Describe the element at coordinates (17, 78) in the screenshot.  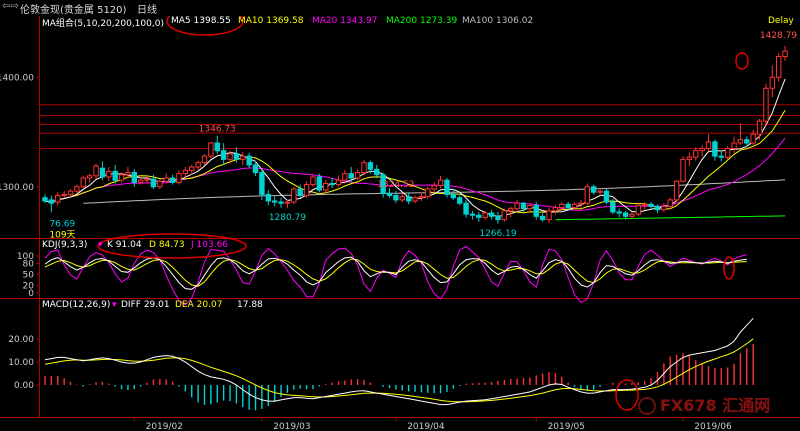
I see `price-tick-label: 1400.00` at that location.